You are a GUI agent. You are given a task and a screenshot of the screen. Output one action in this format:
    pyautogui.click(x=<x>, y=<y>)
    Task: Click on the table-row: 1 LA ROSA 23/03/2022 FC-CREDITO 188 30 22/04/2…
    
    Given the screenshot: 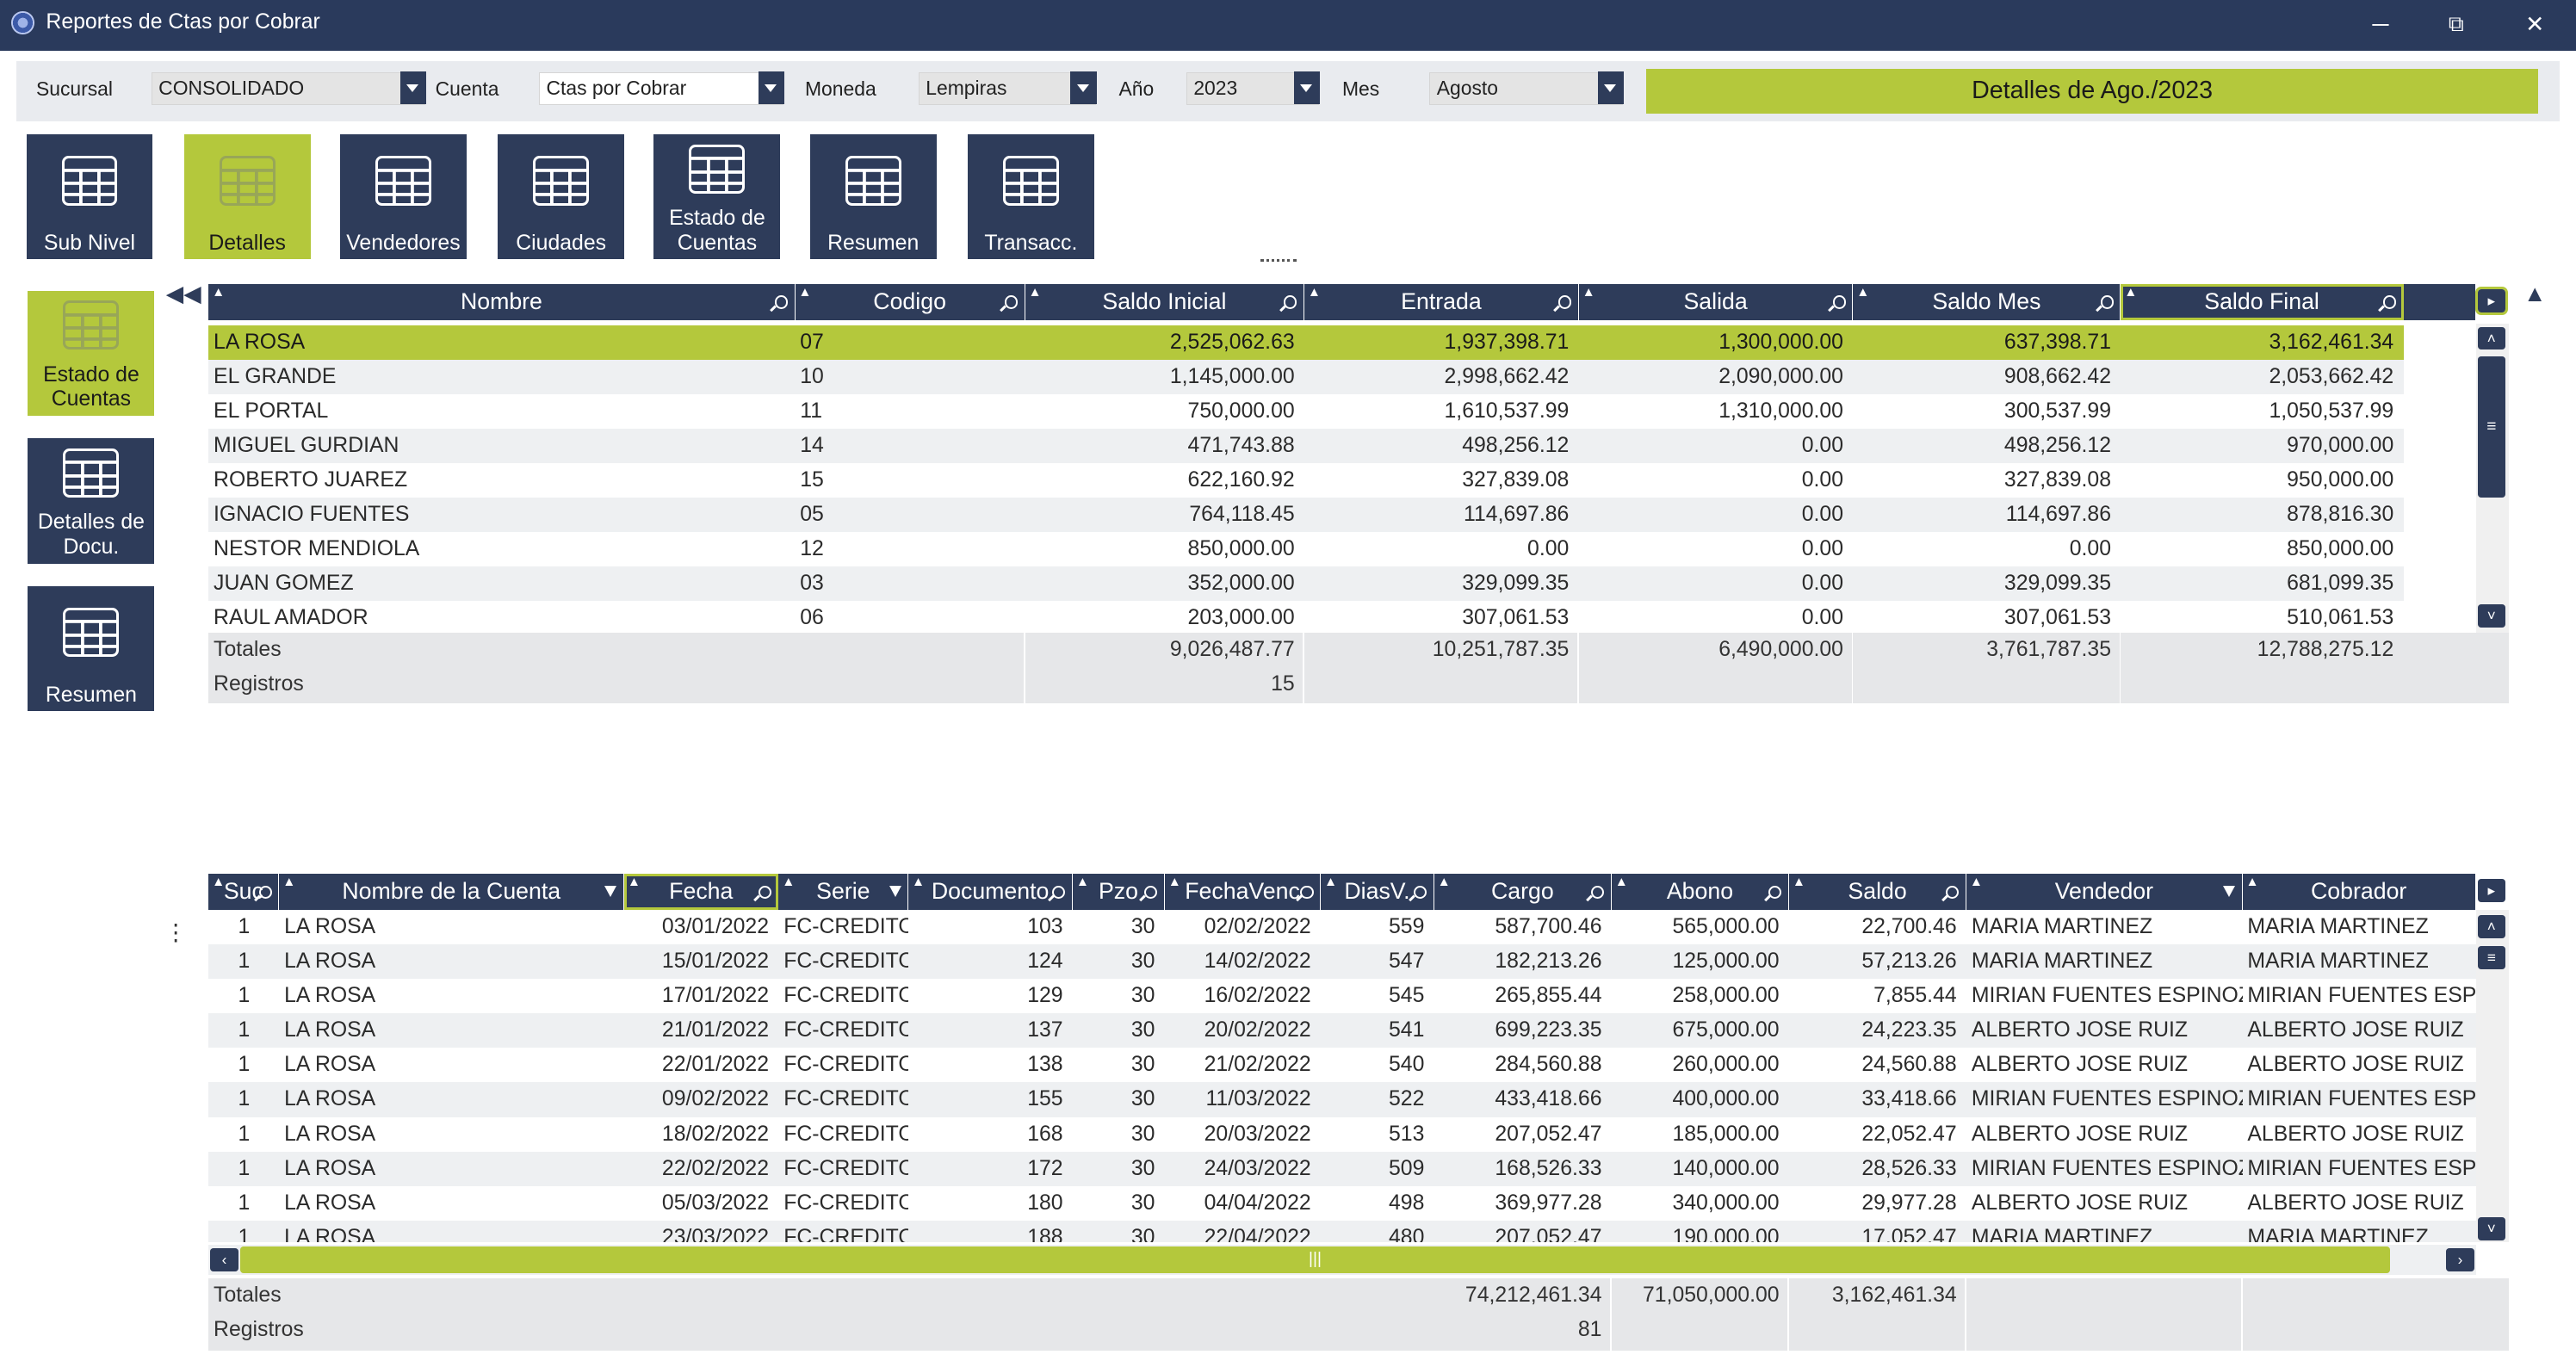 What is the action you would take?
    pyautogui.click(x=1342, y=1231)
    